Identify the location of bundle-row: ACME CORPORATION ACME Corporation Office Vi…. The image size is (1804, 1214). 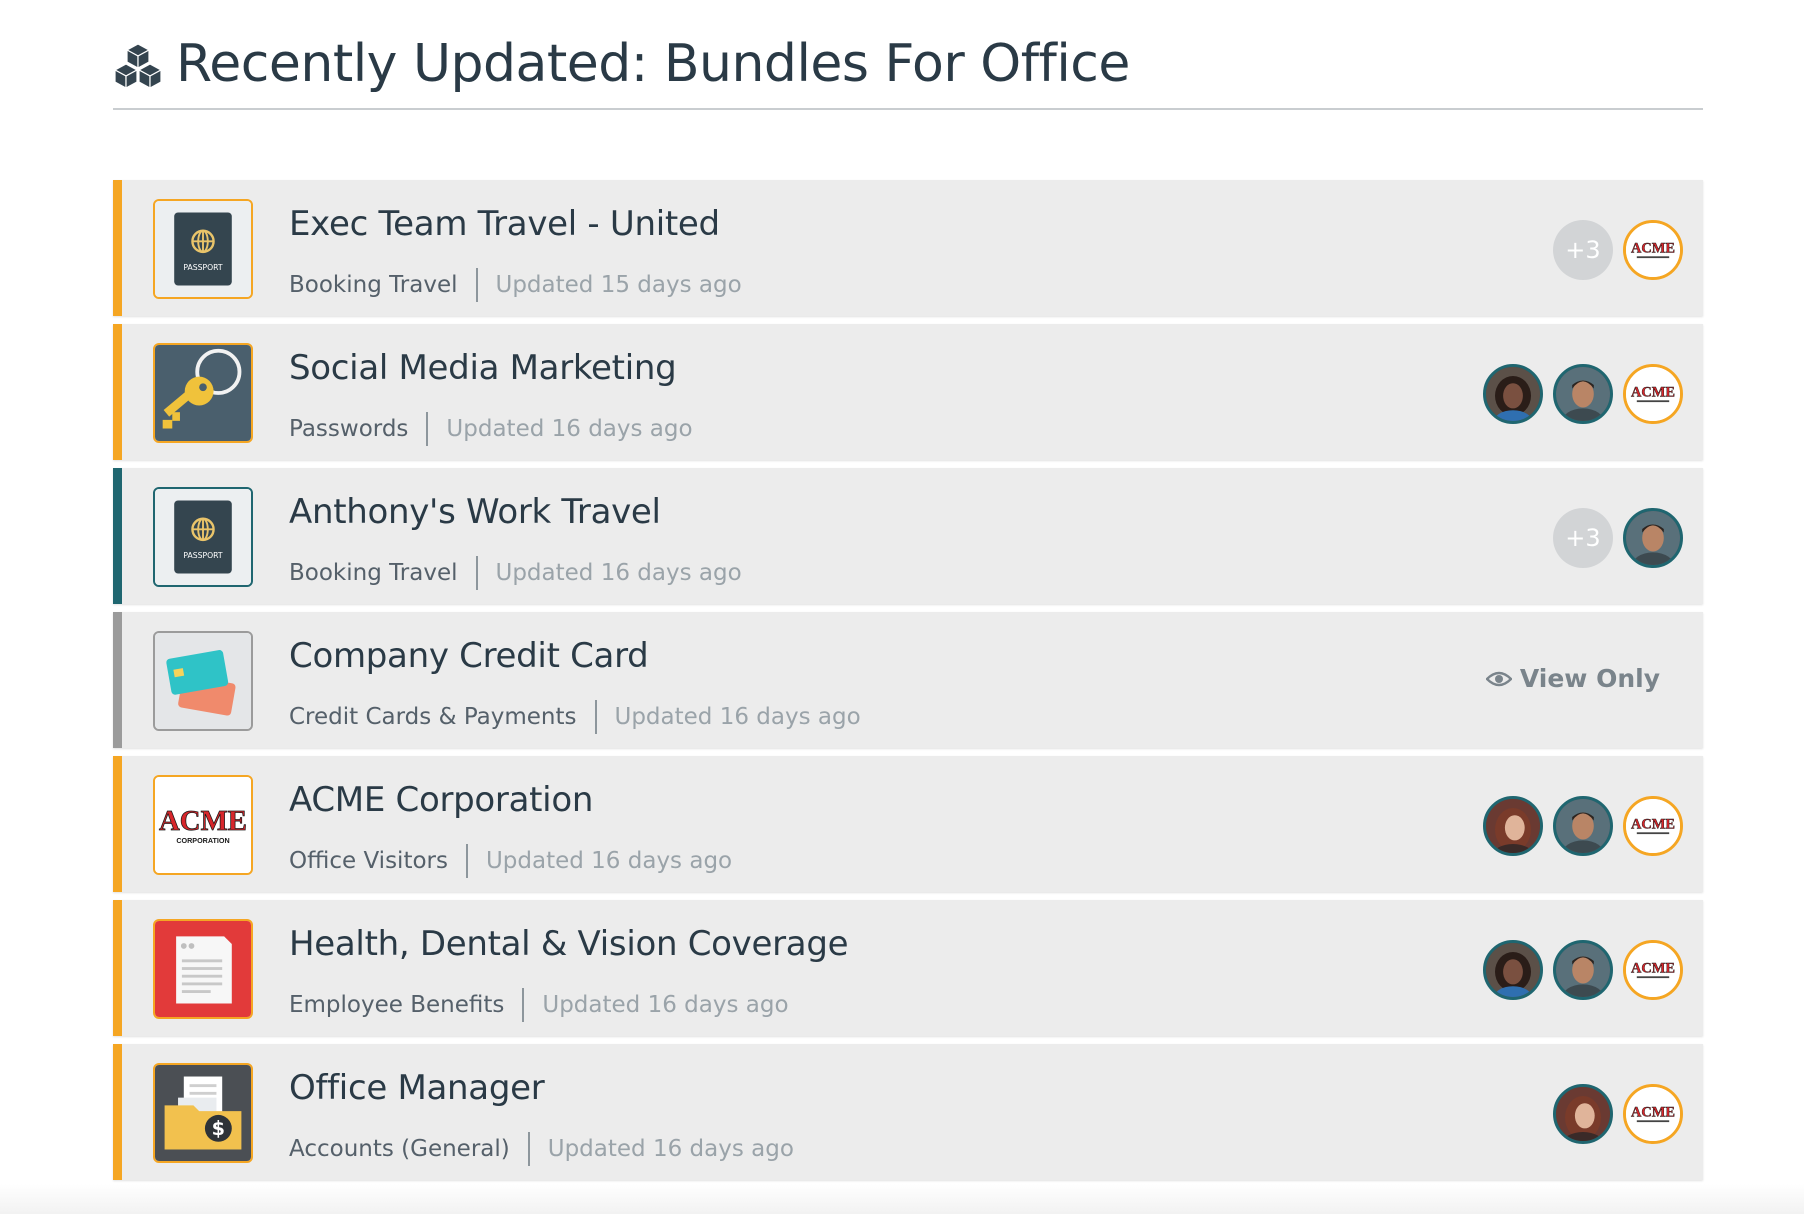
(908, 824).